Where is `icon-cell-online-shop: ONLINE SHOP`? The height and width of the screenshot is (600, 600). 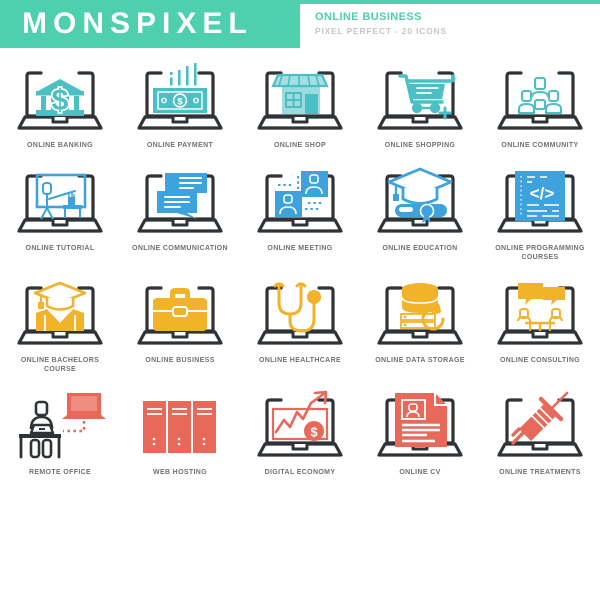
icon-cell-online-shop: ONLINE SHOP is located at coordinates (300, 104).